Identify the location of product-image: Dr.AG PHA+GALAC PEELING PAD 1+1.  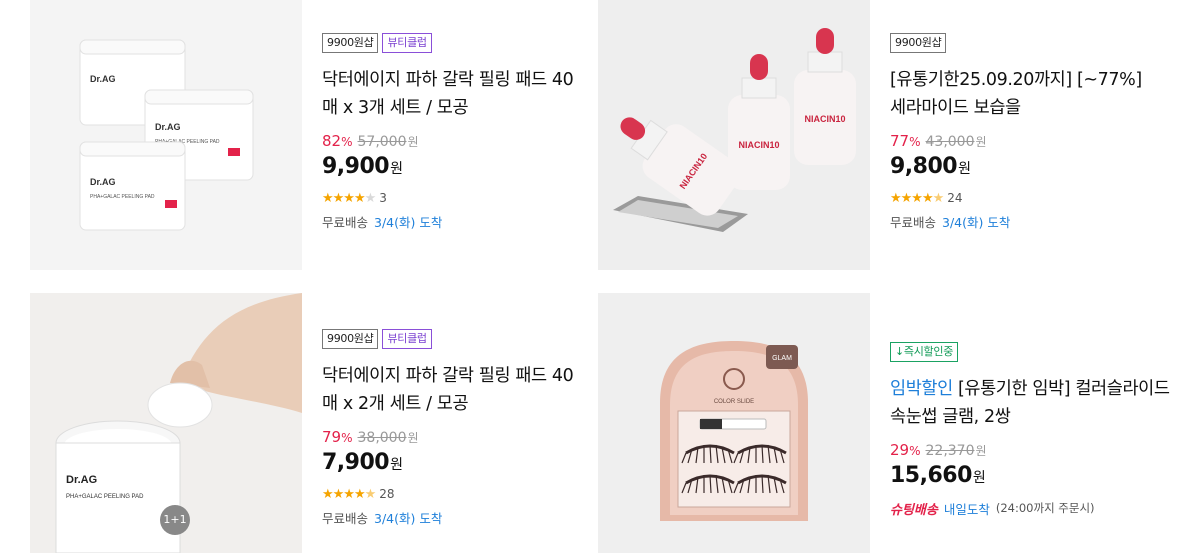
(166, 423).